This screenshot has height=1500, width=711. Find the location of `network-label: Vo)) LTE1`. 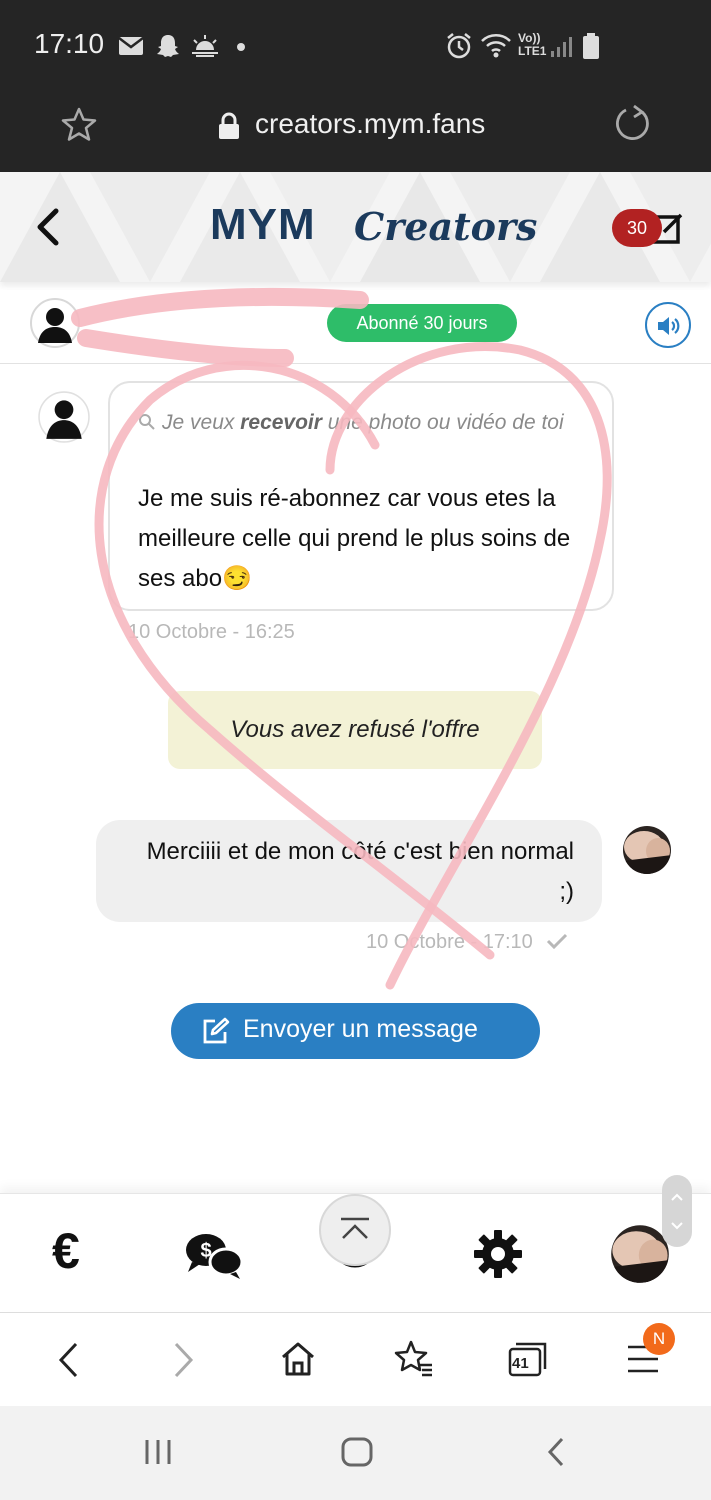

network-label: Vo)) LTE1 is located at coordinates (532, 45).